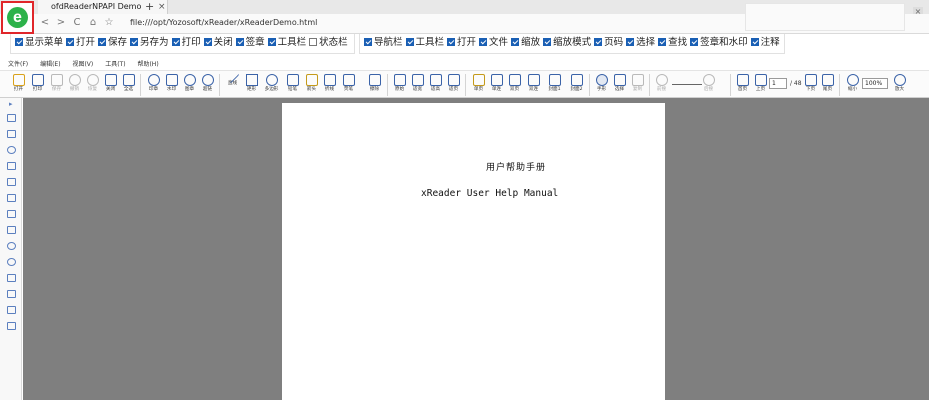 The width and height of the screenshot is (929, 400). What do you see at coordinates (554, 80) in the screenshot?
I see `cover1-icon` at bounding box center [554, 80].